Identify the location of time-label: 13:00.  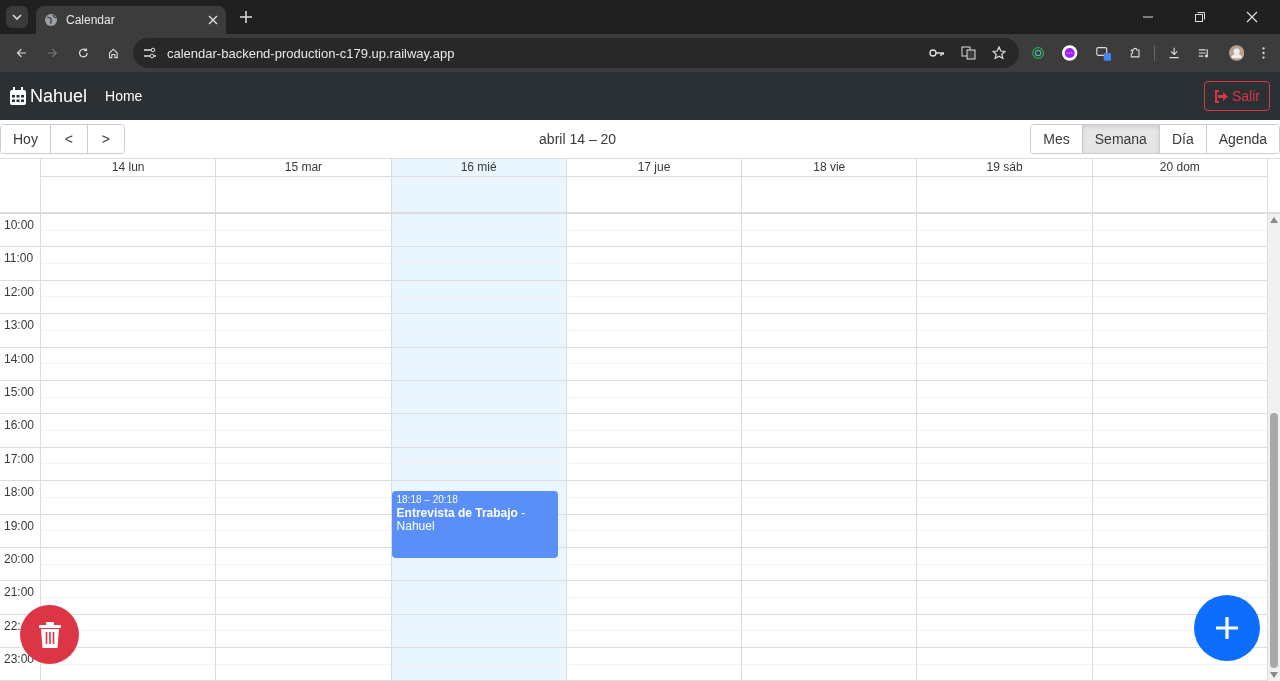
(19, 325).